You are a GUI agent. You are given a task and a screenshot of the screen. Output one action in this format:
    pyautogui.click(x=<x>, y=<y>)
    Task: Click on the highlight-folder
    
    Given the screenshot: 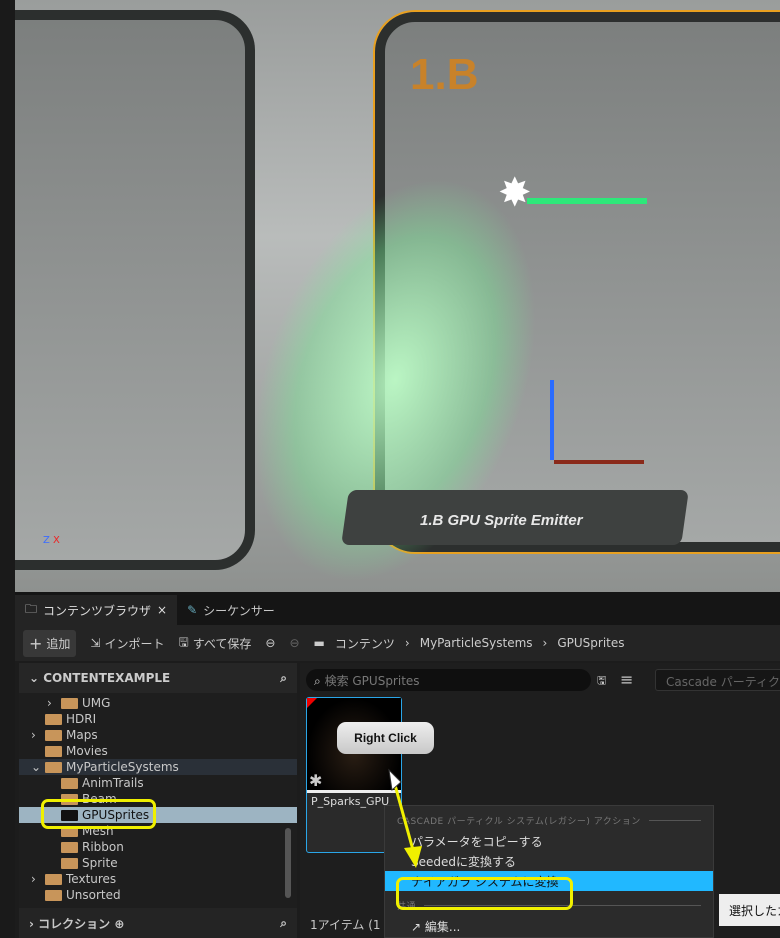 What is the action you would take?
    pyautogui.click(x=98, y=814)
    